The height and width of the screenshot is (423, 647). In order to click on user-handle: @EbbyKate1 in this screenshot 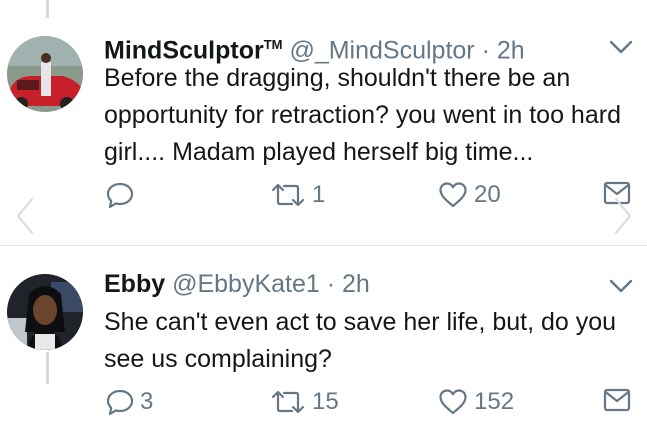, I will do `click(246, 284)`.